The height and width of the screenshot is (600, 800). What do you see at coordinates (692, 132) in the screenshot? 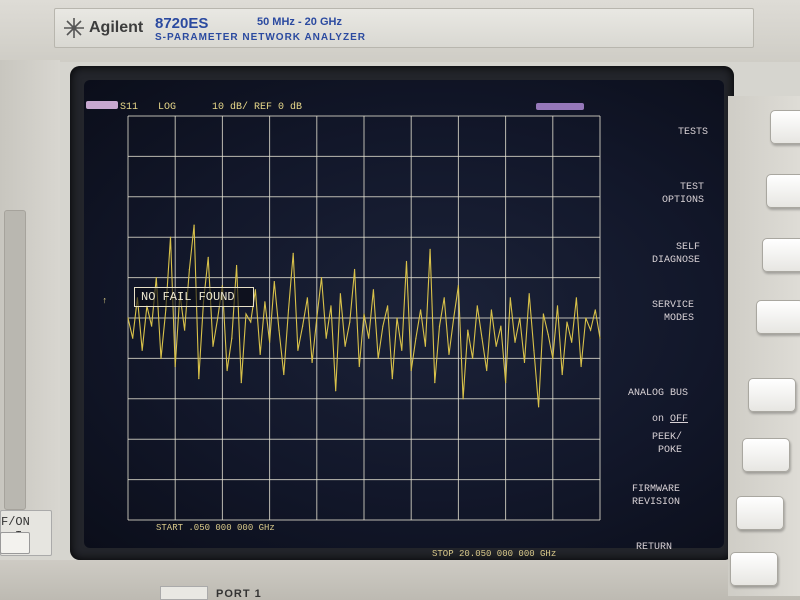
I see `softkey-label-tests: TESTS` at bounding box center [692, 132].